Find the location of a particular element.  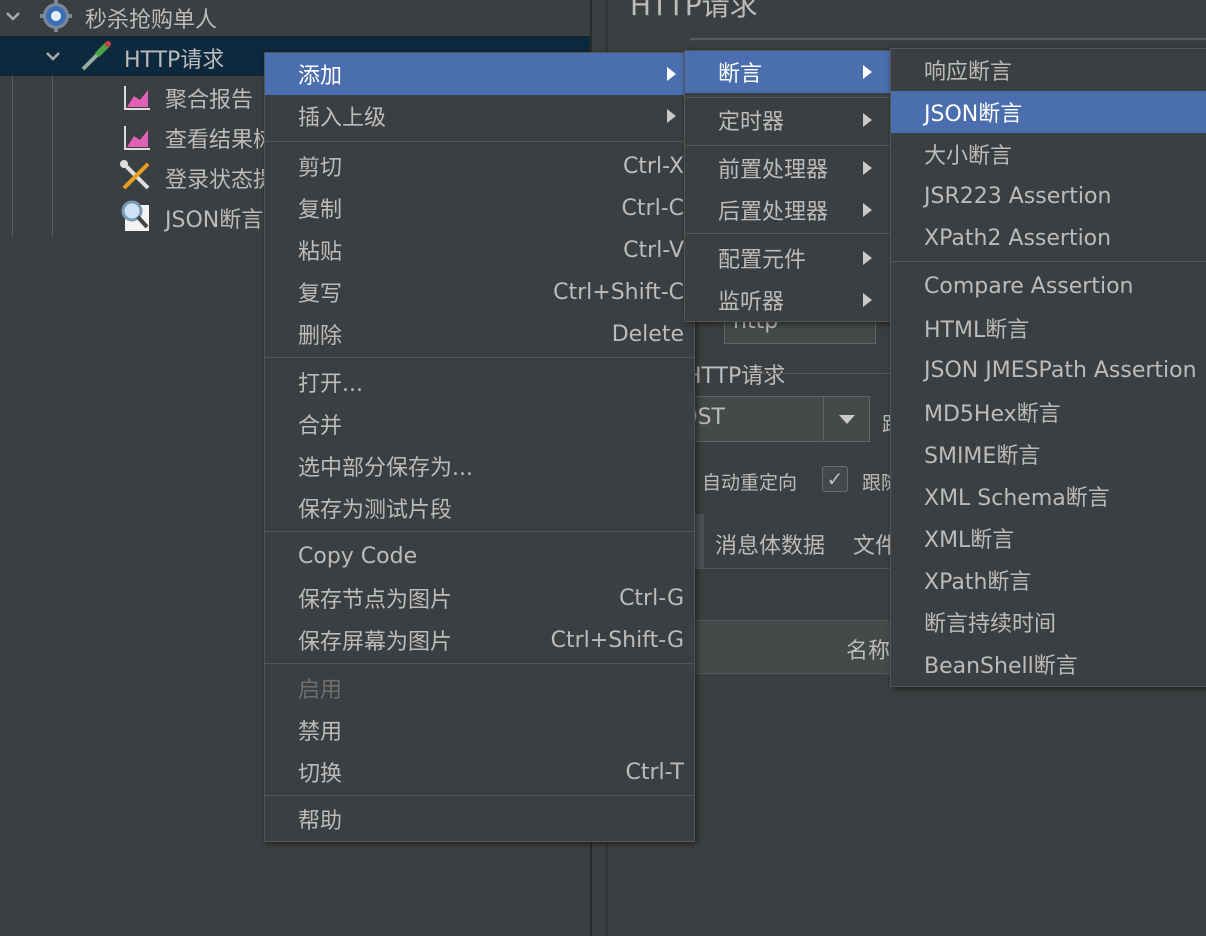

section-rule is located at coordinates (826, 373).